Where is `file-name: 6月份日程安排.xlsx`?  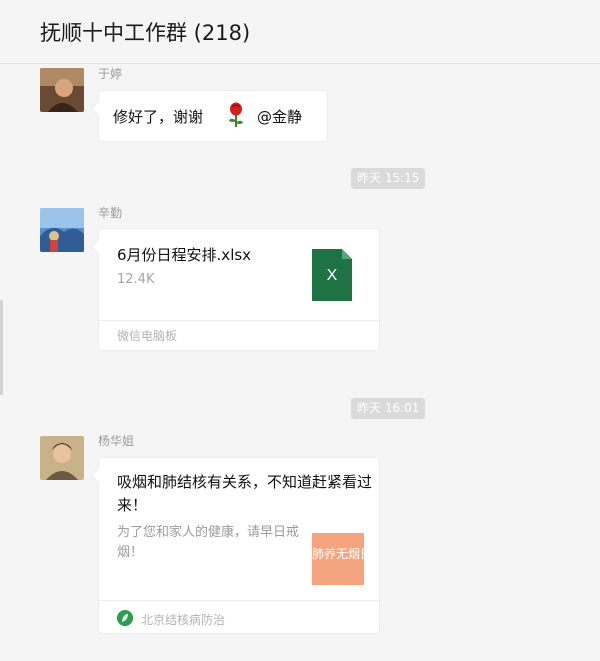
file-name: 6月份日程安排.xlsx is located at coordinates (184, 255).